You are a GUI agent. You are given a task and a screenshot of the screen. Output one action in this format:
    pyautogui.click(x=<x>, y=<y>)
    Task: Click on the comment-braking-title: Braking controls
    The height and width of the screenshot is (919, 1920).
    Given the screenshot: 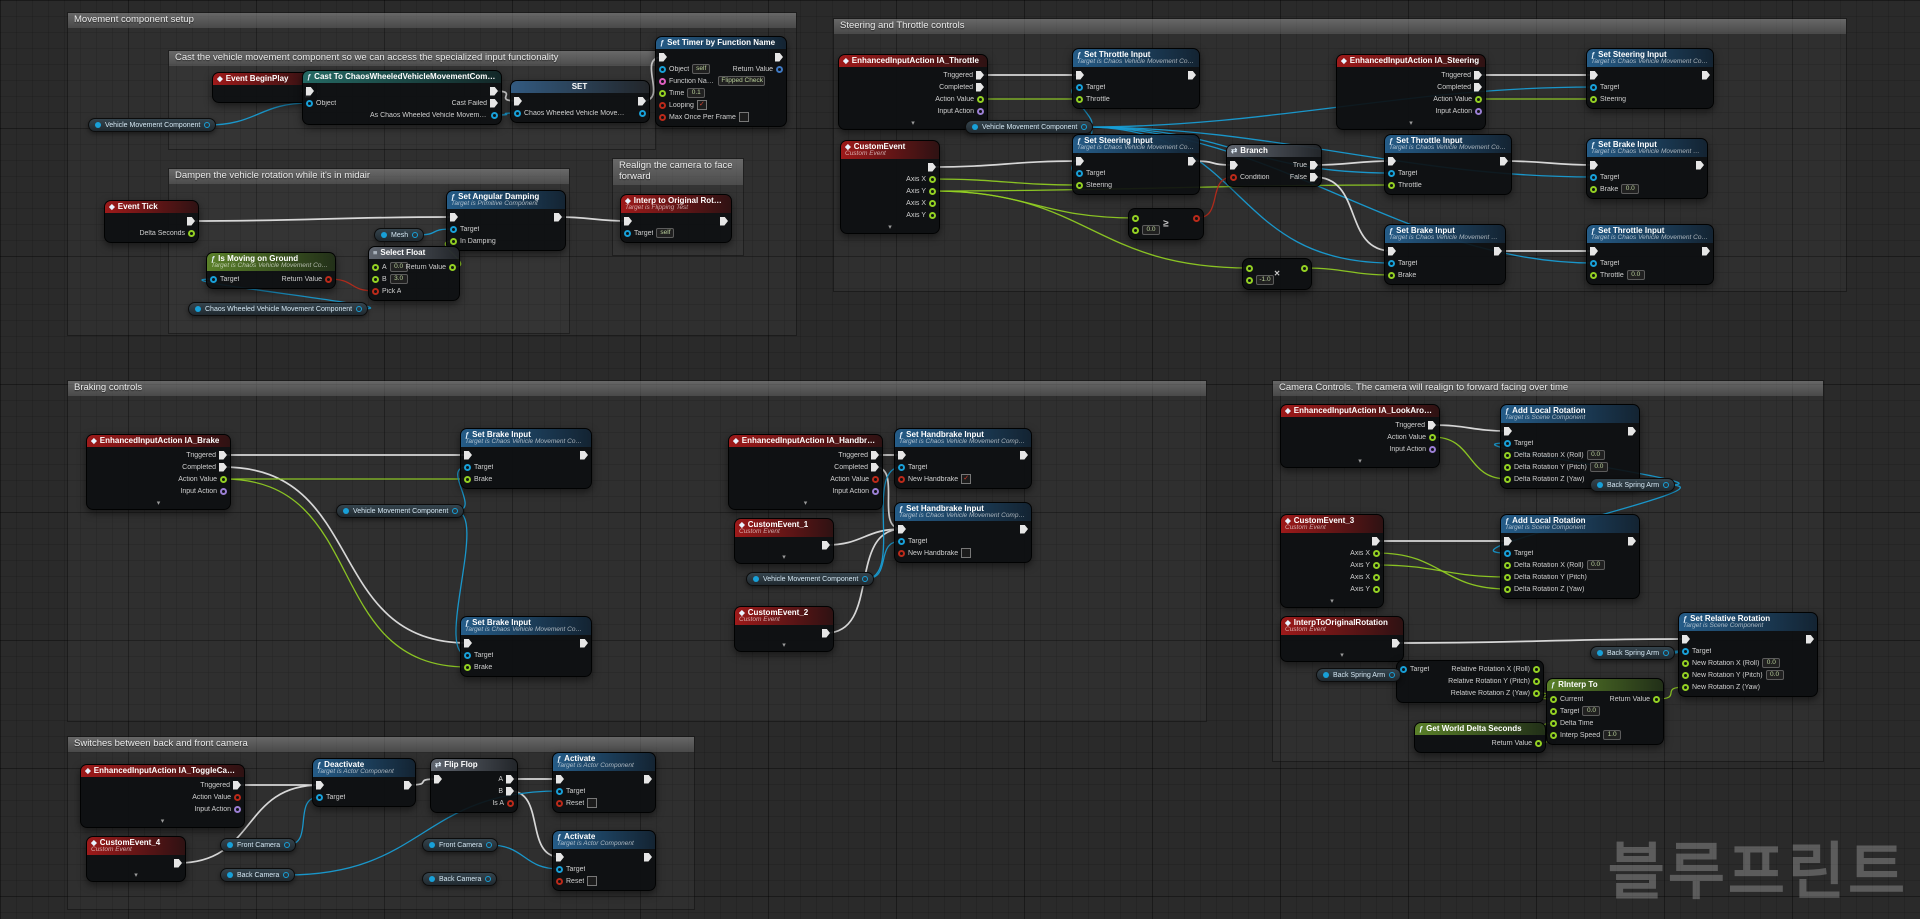 What is the action you would take?
    pyautogui.click(x=637, y=388)
    